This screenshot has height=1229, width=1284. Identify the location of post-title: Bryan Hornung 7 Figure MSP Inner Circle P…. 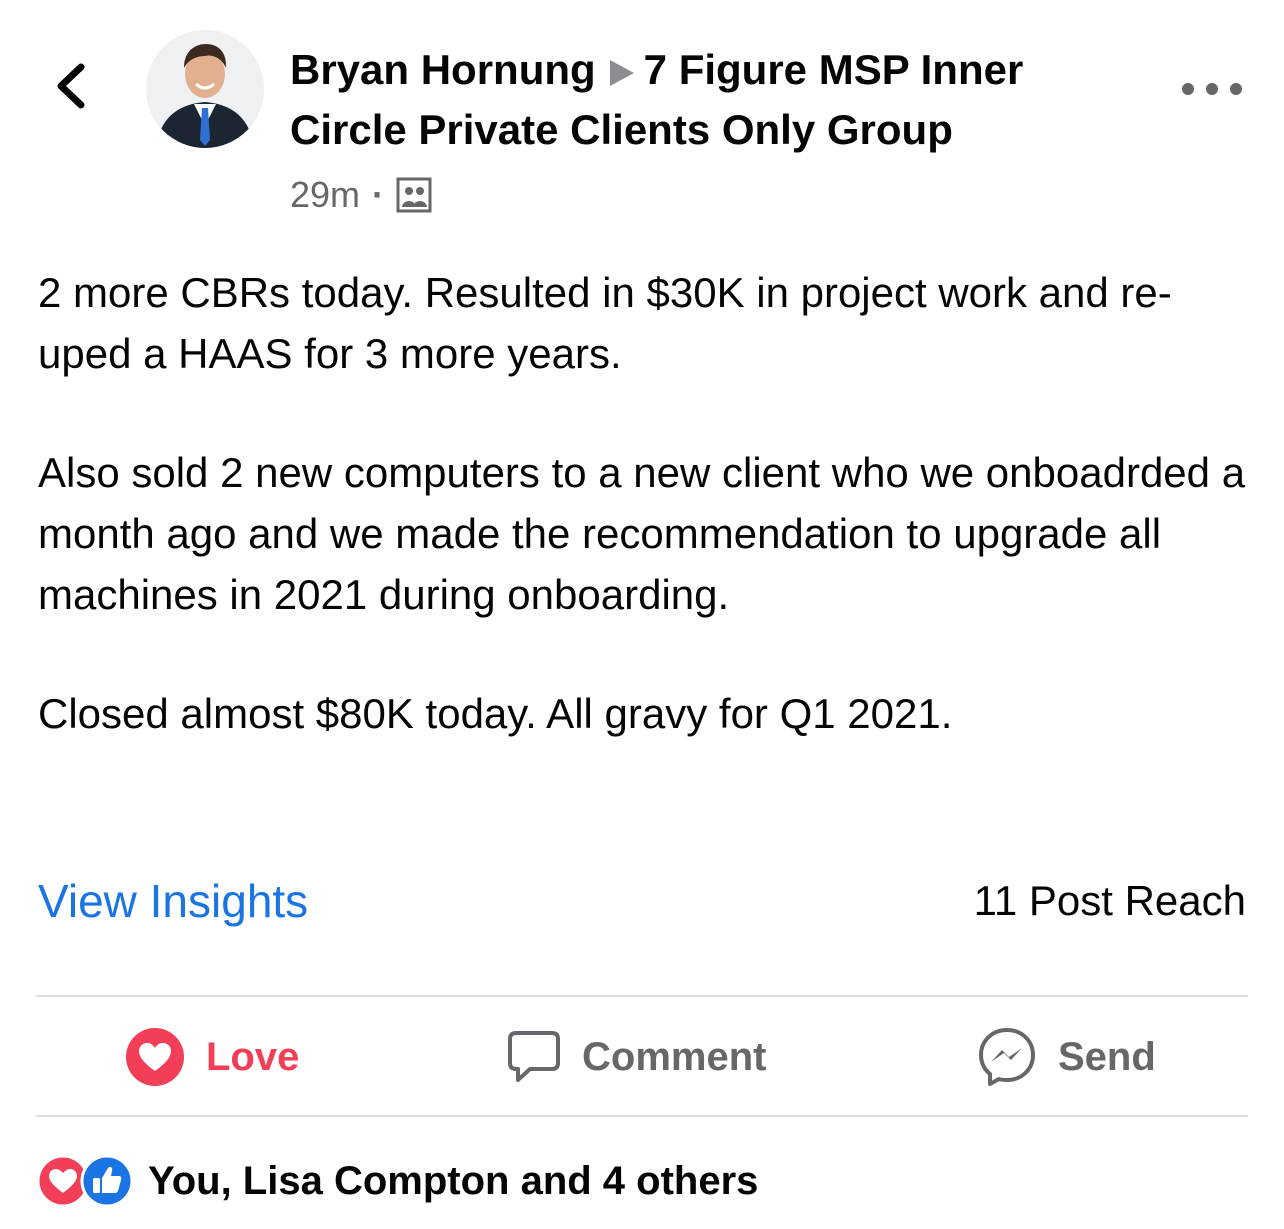
(715, 100).